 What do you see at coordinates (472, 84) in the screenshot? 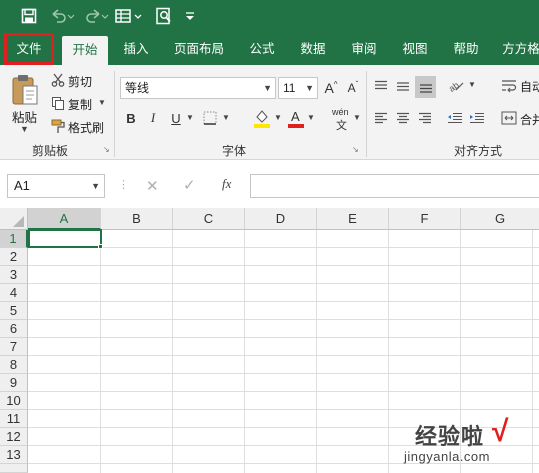
I see `orientation-dropdown-icon: ▼` at bounding box center [472, 84].